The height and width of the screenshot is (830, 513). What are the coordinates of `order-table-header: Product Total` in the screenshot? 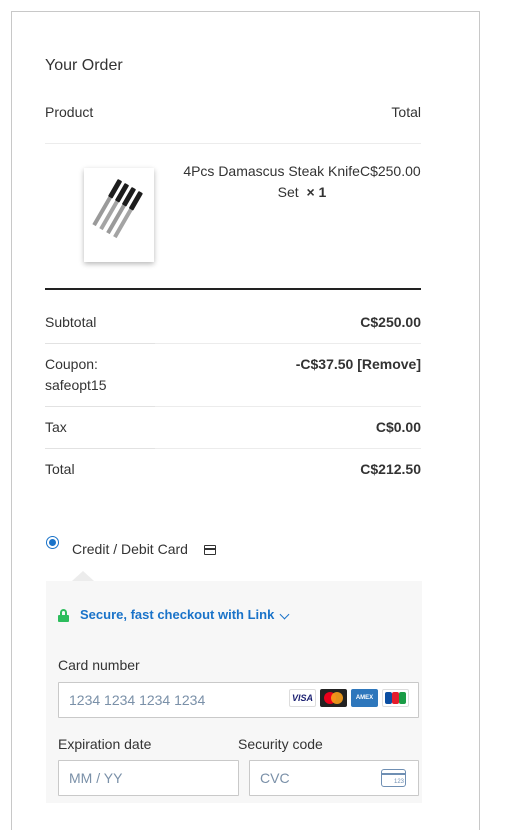 It's located at (233, 112).